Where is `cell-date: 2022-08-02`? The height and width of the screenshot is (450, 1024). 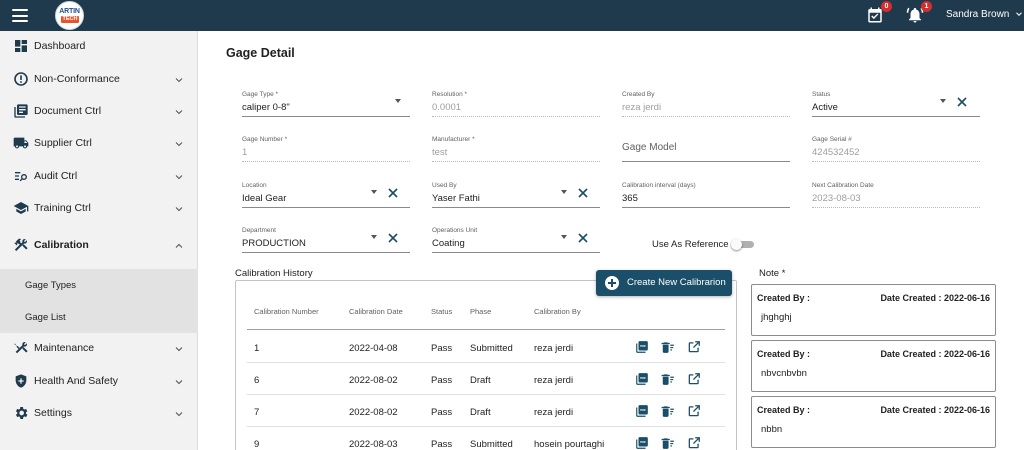 cell-date: 2022-08-02 is located at coordinates (373, 380).